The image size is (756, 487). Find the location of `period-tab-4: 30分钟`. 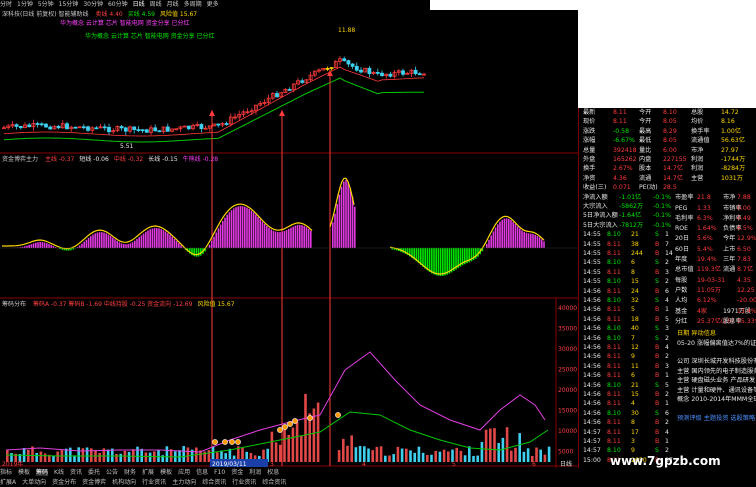

period-tab-4: 30分钟 is located at coordinates (93, 5).